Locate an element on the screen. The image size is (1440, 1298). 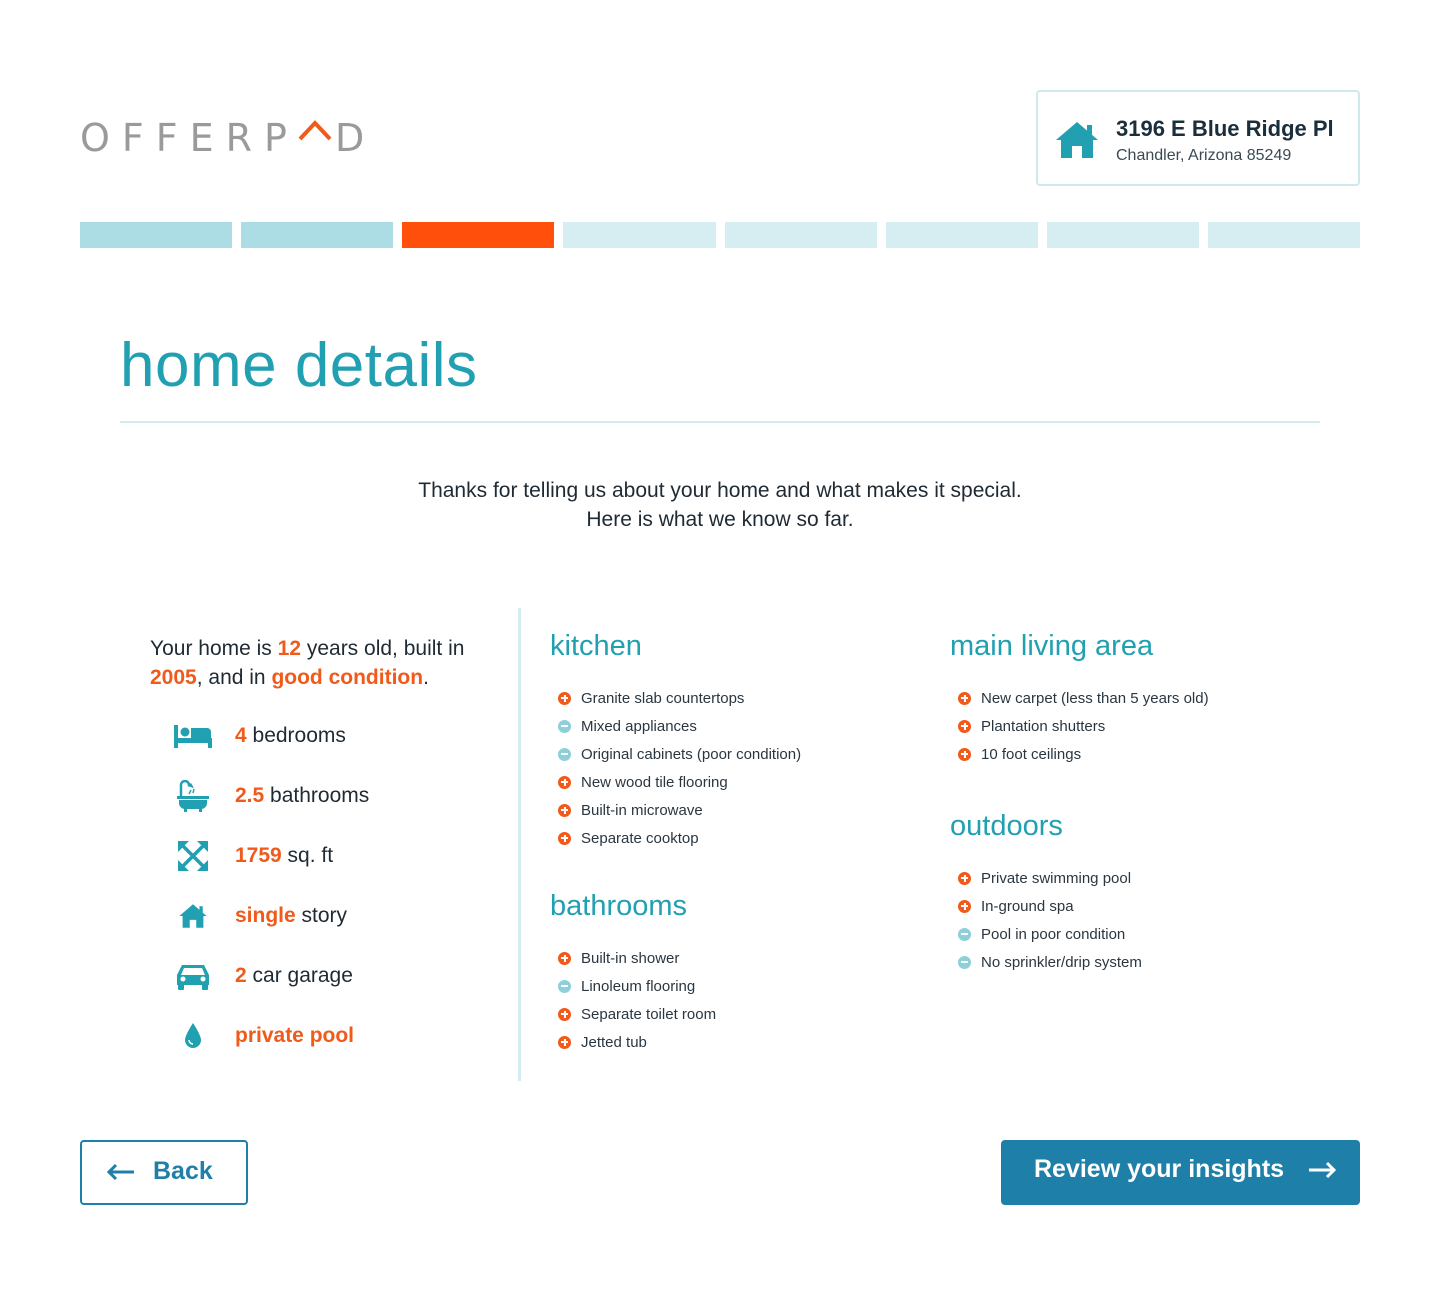
feature-row: single story is located at coordinates (259, 916).